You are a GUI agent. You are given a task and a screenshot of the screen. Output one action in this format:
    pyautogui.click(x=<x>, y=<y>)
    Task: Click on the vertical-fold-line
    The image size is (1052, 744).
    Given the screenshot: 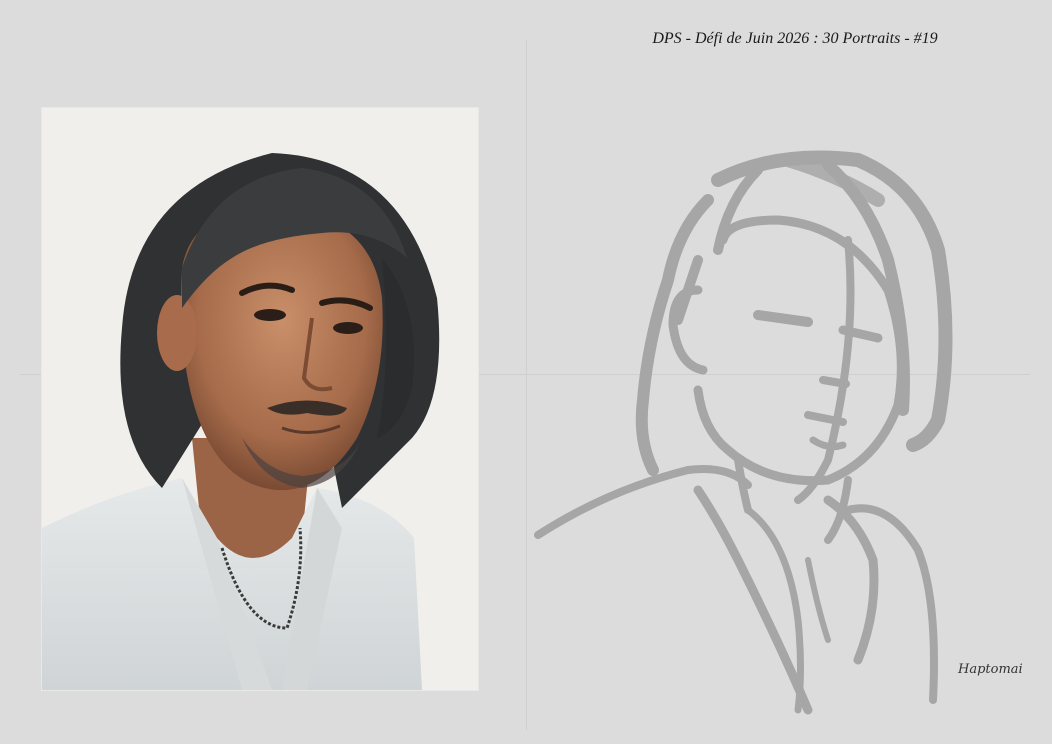 What is the action you would take?
    pyautogui.click(x=526, y=385)
    